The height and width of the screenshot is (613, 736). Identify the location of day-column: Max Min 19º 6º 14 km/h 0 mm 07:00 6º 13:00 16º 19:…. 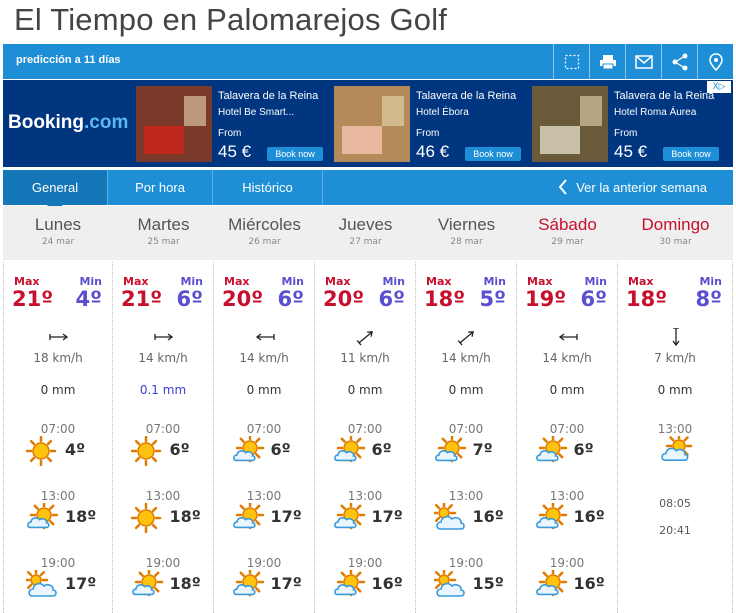
(567, 437).